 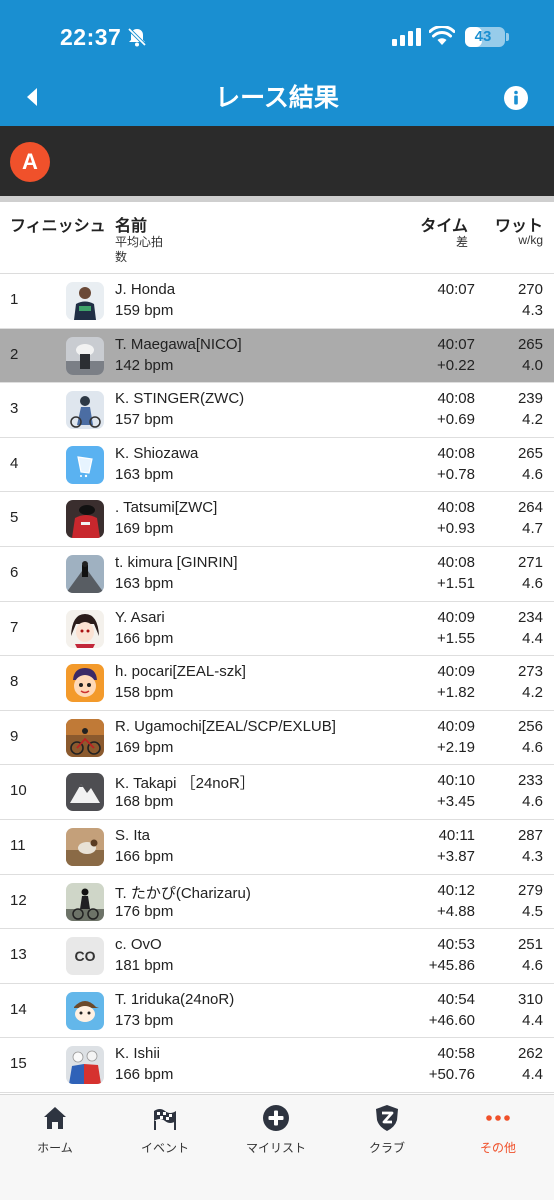 I want to click on result-row: 15 K. Ishii 166 bpm 40:58 +50.76 262 4.4, so click(x=277, y=1065).